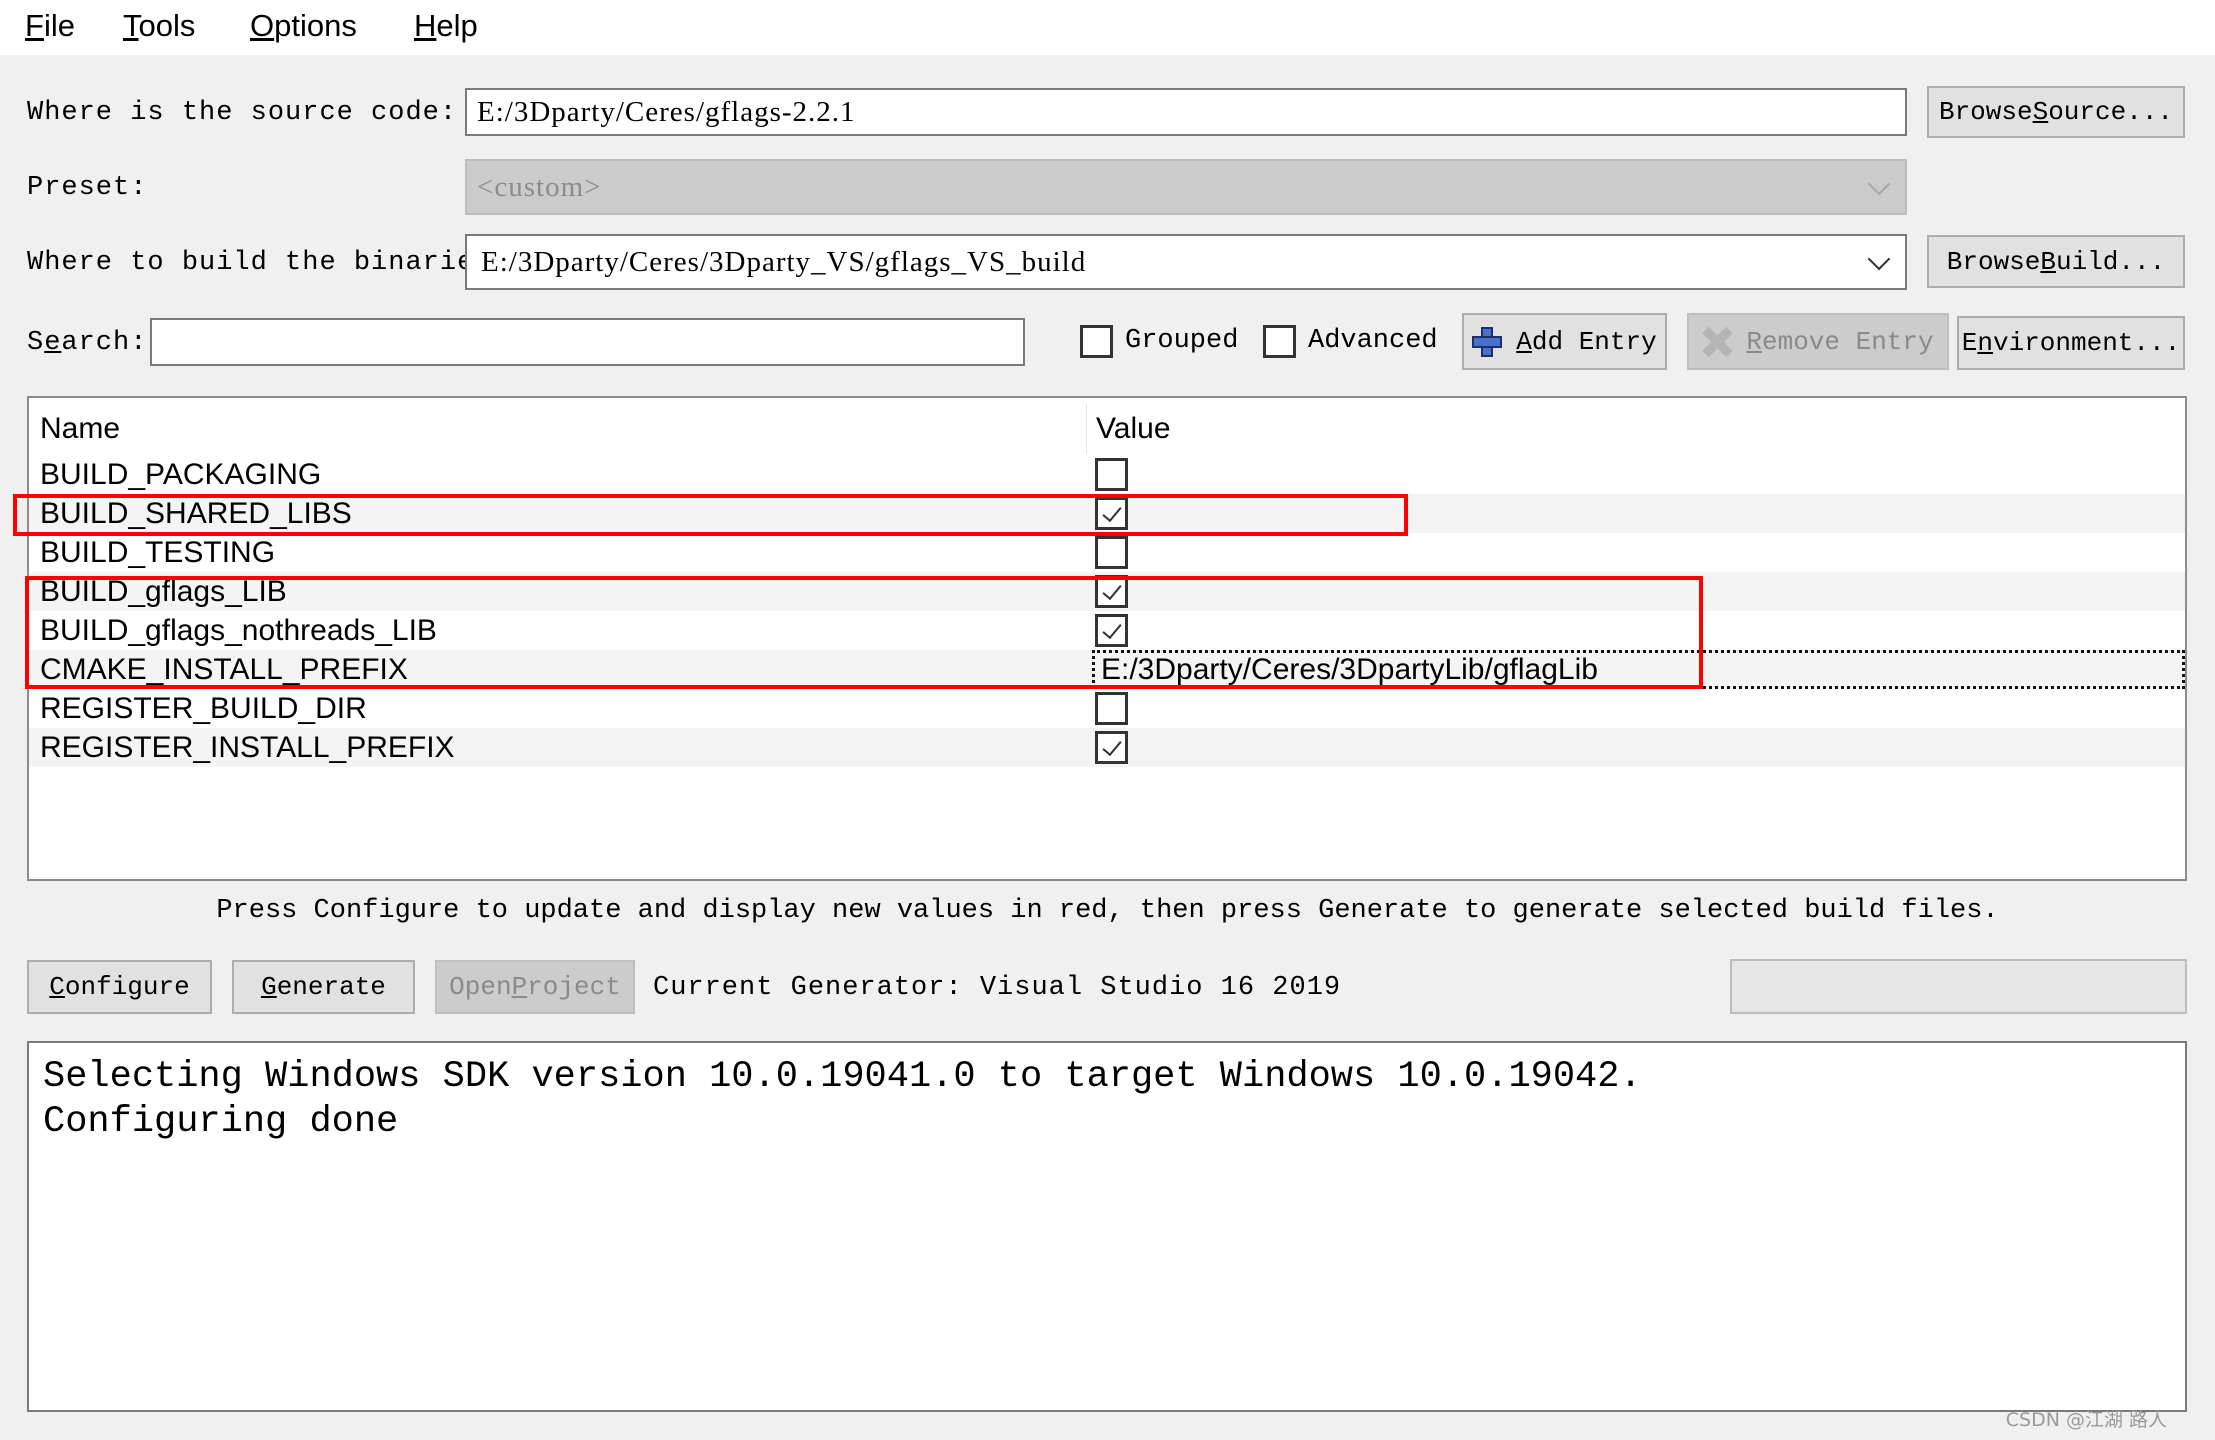 This screenshot has width=2215, height=1440. I want to click on generate-mnemonic: G, so click(269, 987).